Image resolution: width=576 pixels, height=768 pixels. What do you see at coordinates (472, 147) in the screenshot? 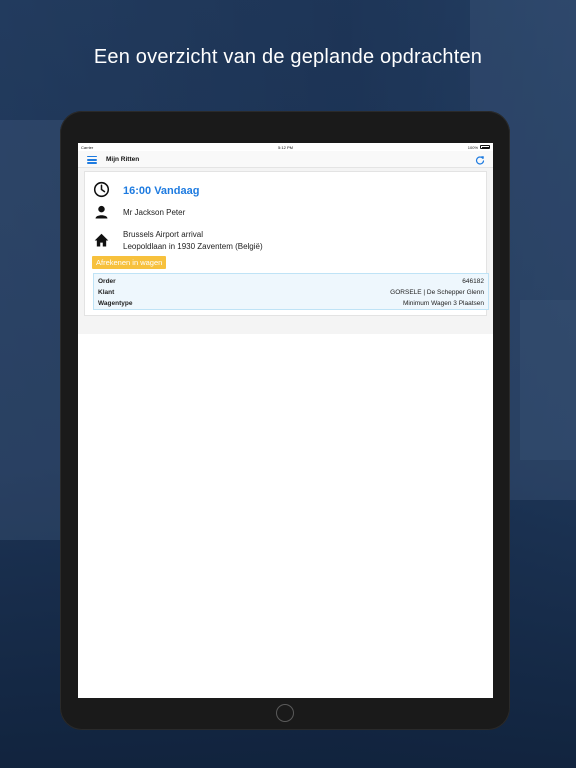
I see `battery-percent: 100%` at bounding box center [472, 147].